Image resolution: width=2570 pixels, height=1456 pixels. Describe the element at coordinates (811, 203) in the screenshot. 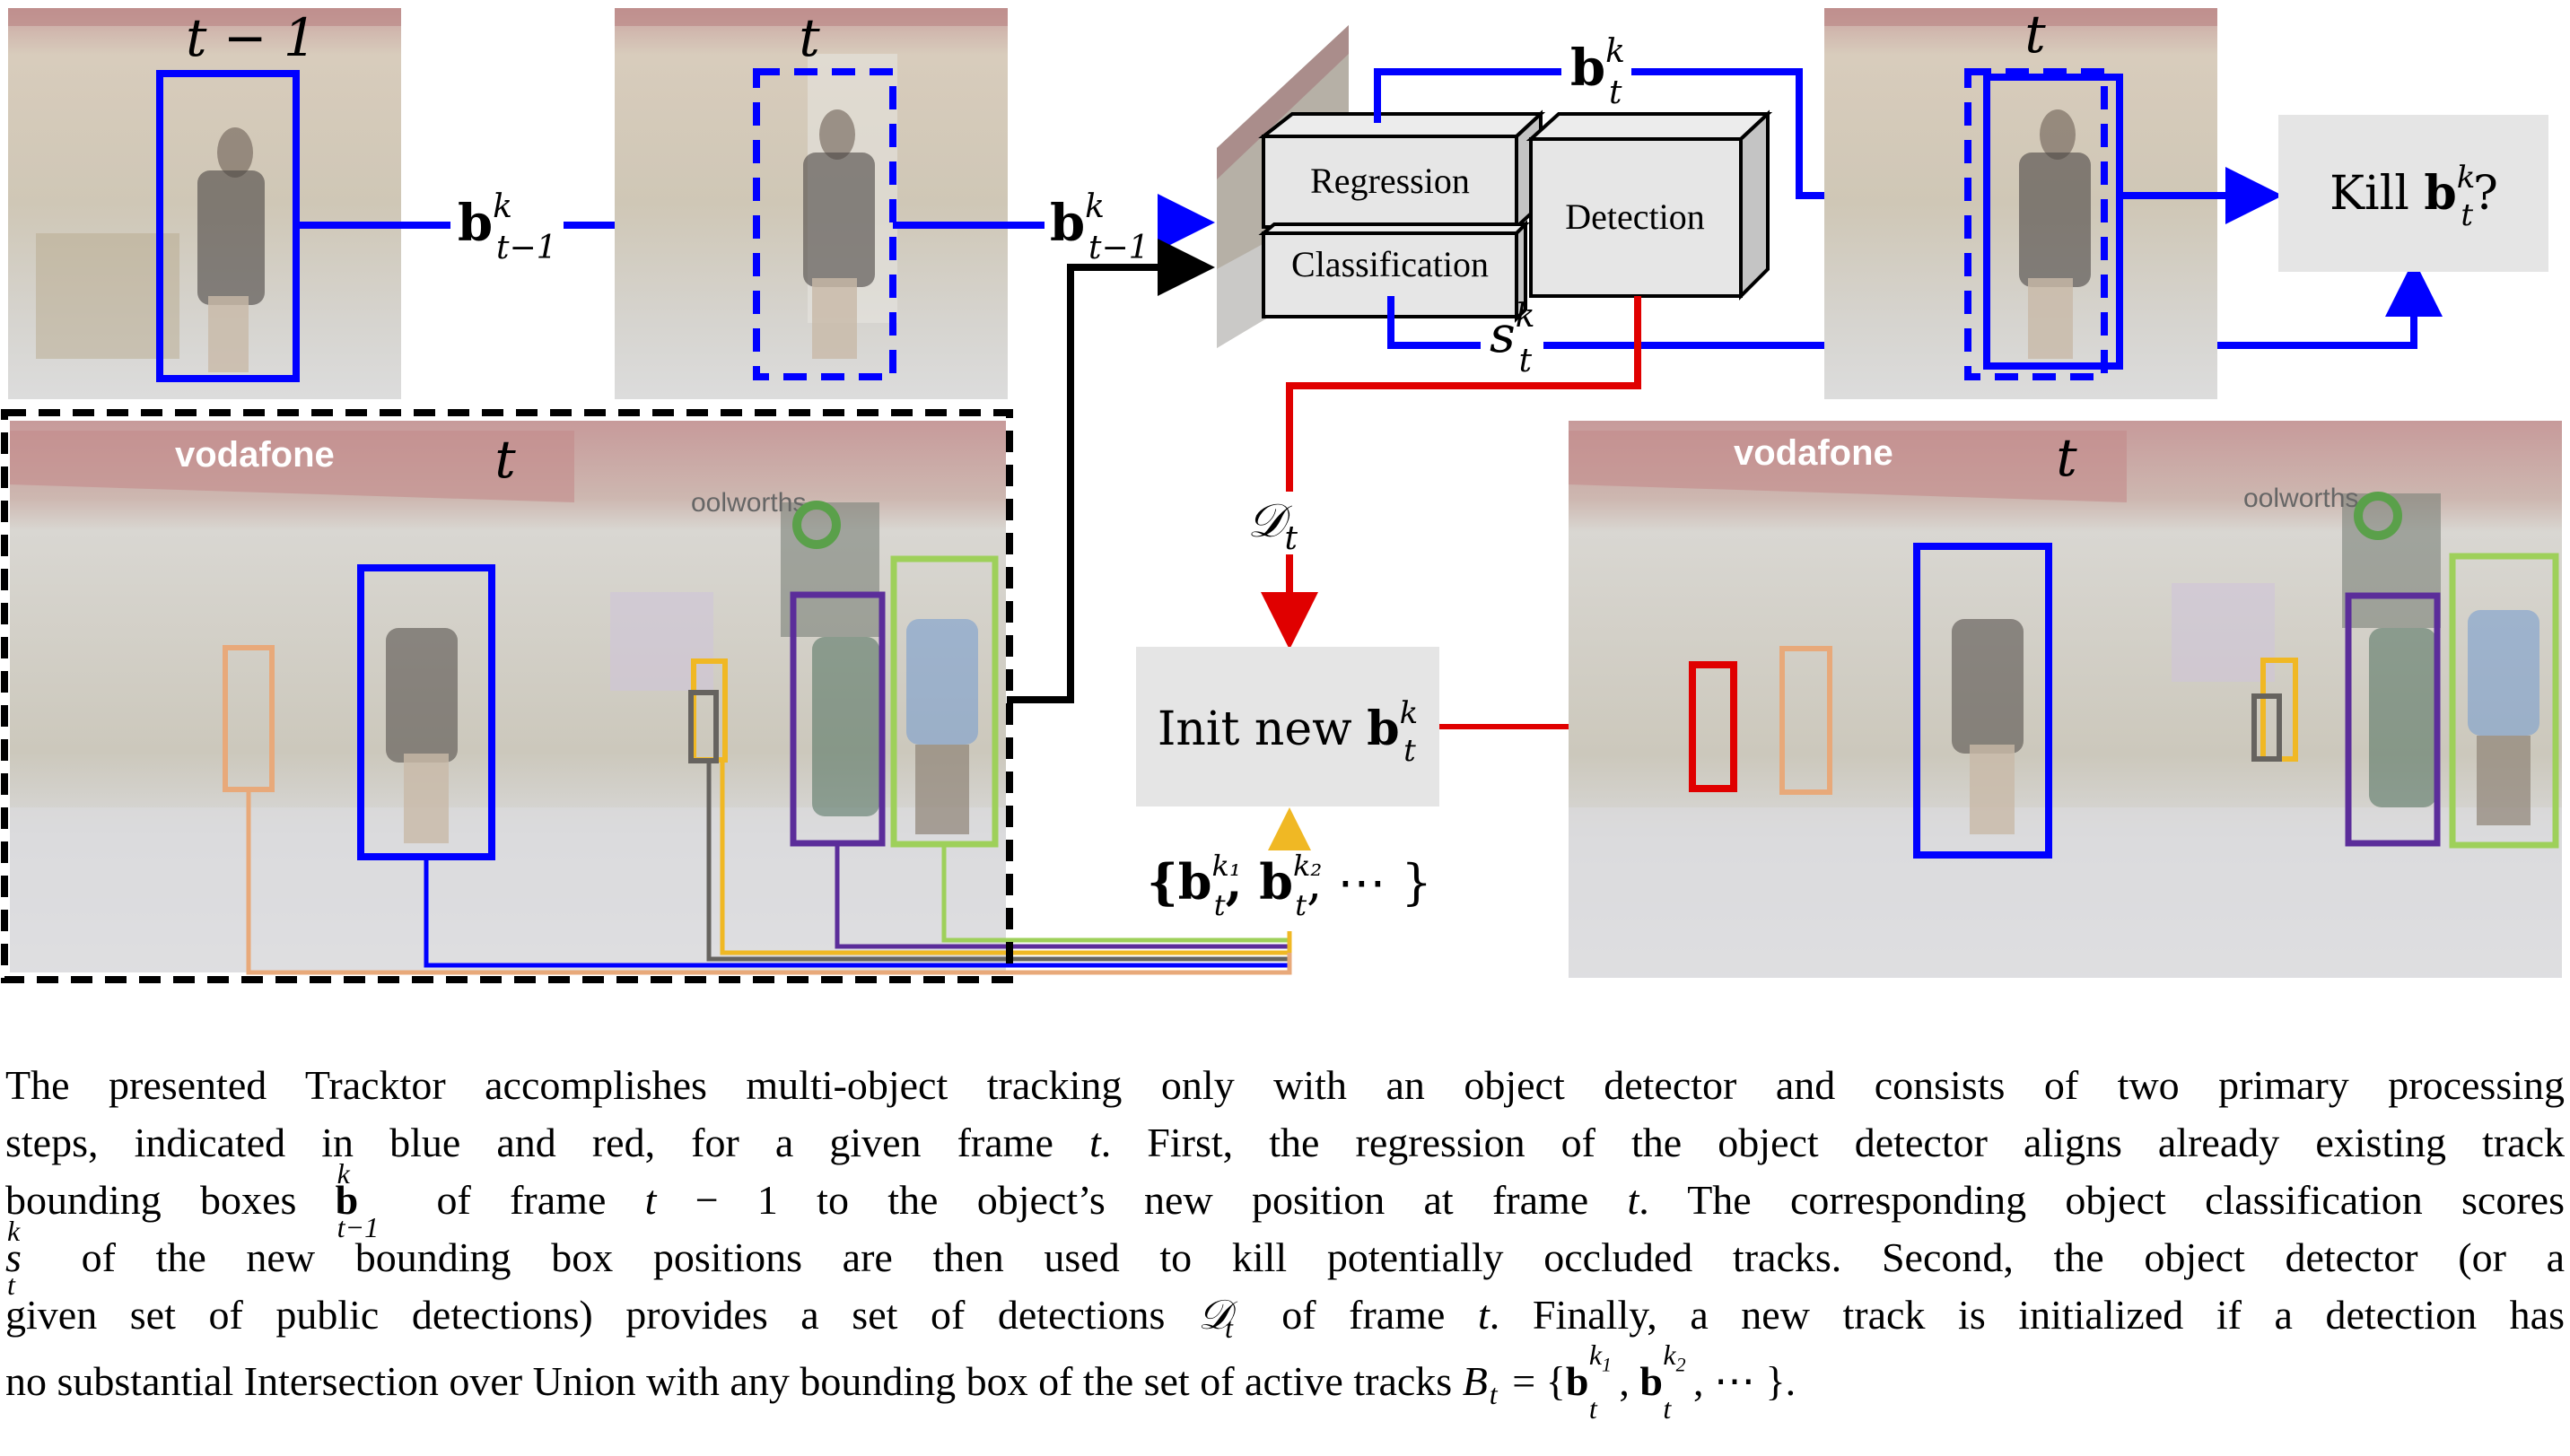

I see `frame-curr: t` at that location.